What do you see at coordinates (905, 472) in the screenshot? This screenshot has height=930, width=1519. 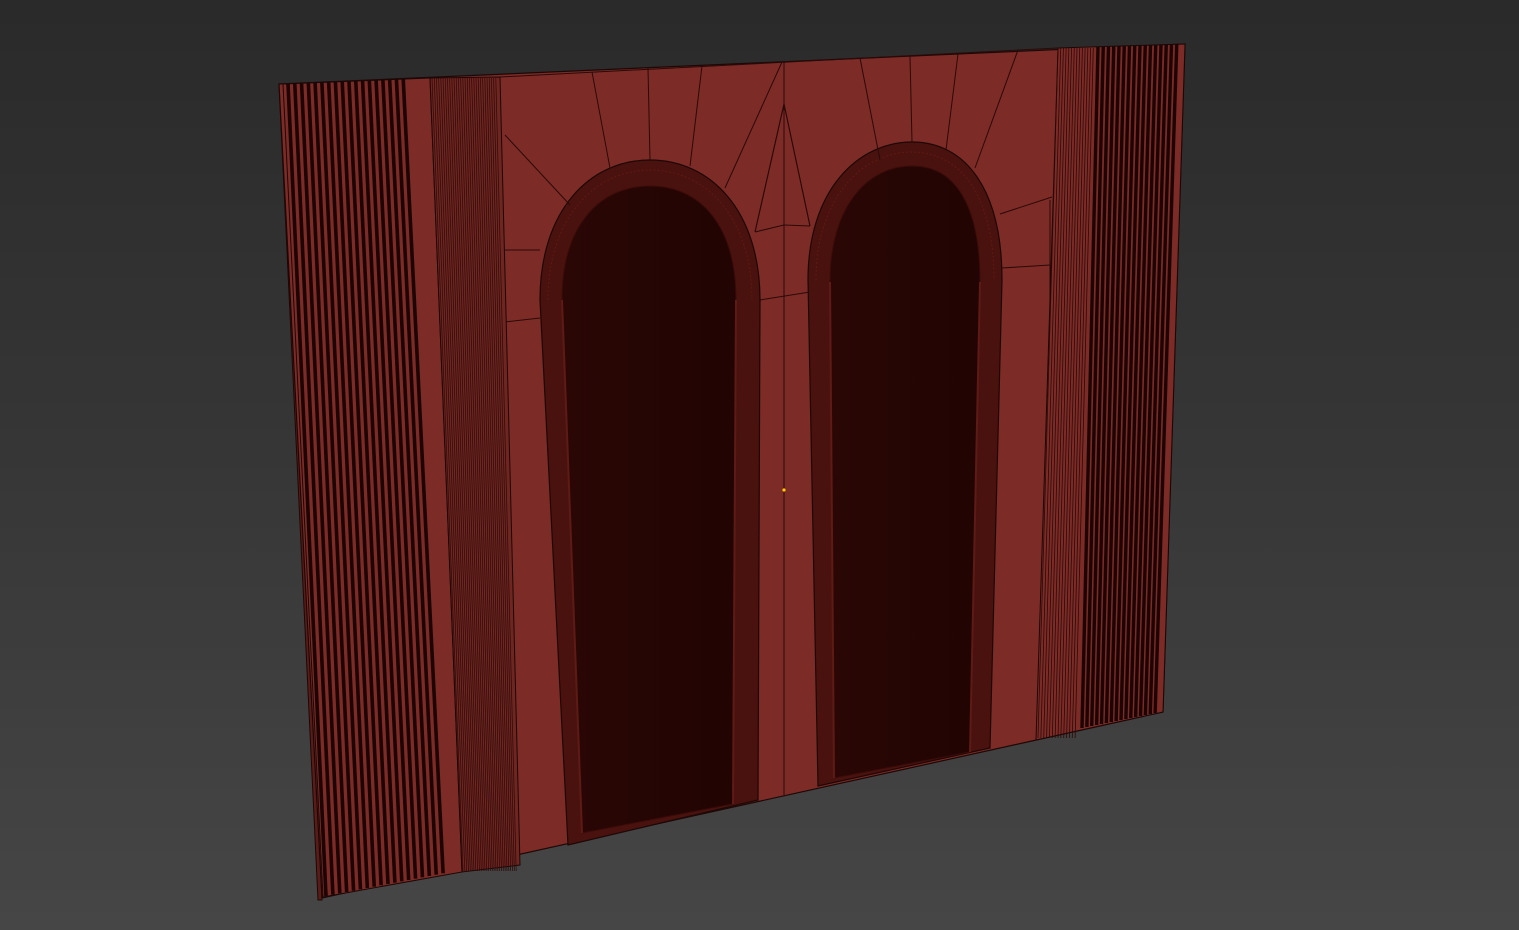 I see `right-arch-recess` at bounding box center [905, 472].